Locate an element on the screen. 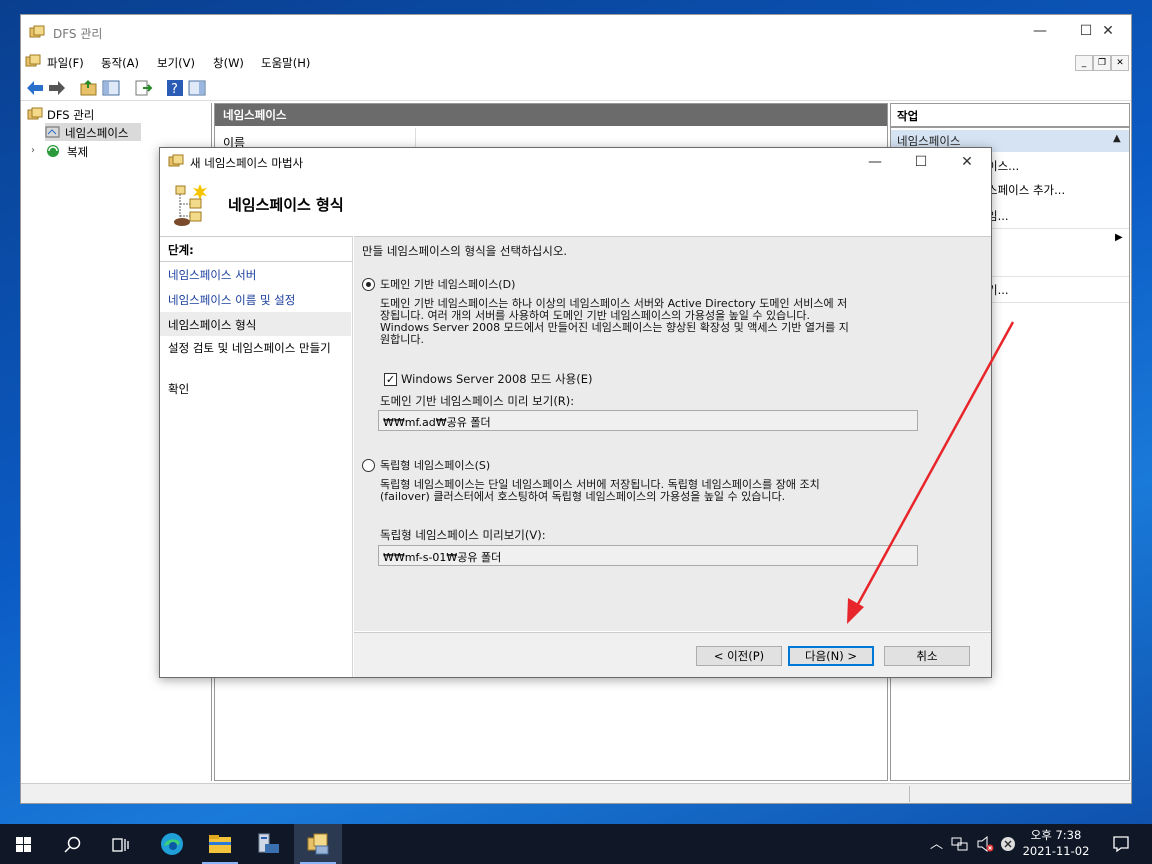 The width and height of the screenshot is (1152, 864). domain-description-line-4: 원합니다. is located at coordinates (402, 339).